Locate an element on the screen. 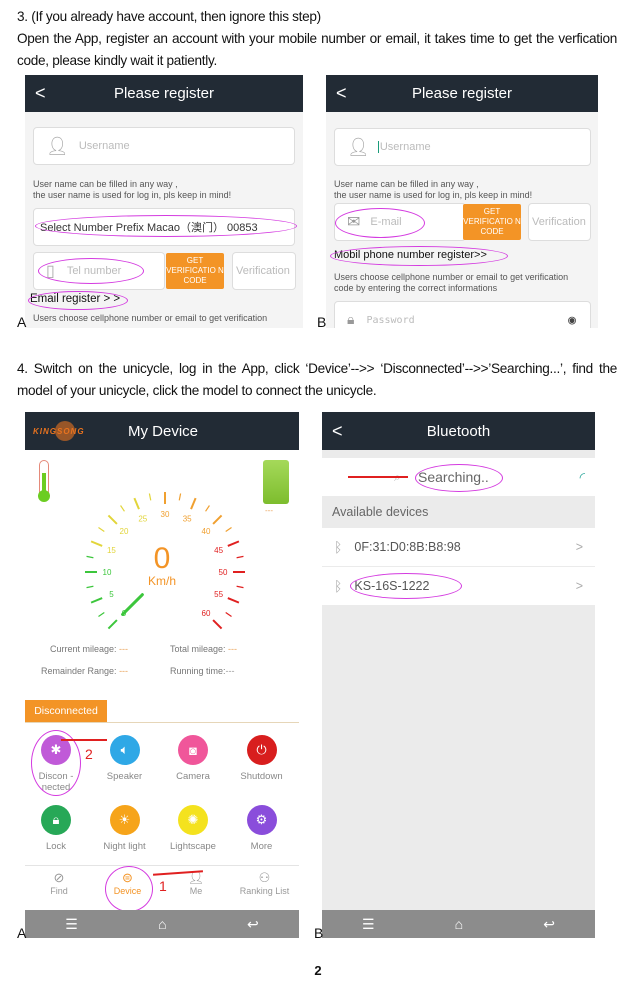  function-label: Camera is located at coordinates (193, 776).